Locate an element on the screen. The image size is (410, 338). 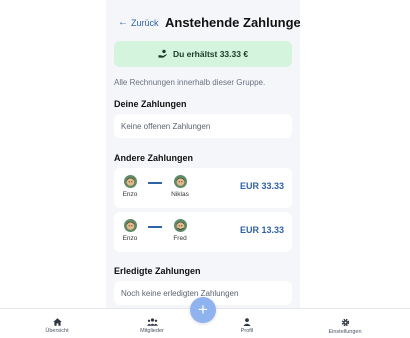
payee: Fred is located at coordinates (180, 230).